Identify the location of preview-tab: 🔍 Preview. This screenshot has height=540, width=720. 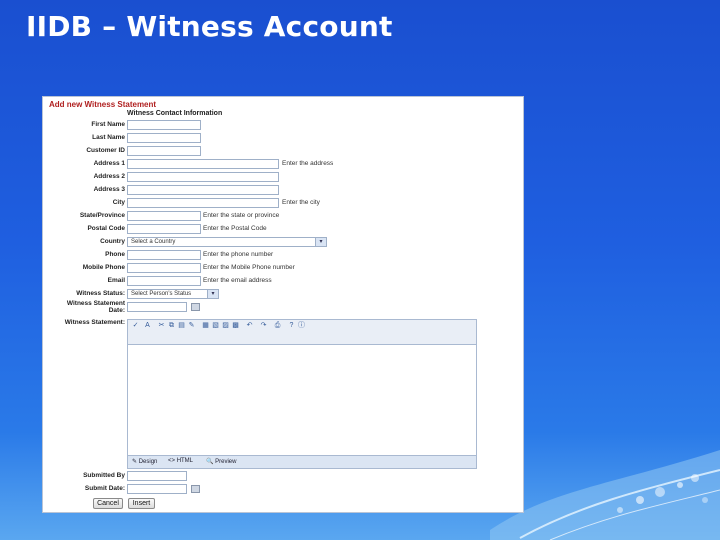
(221, 461).